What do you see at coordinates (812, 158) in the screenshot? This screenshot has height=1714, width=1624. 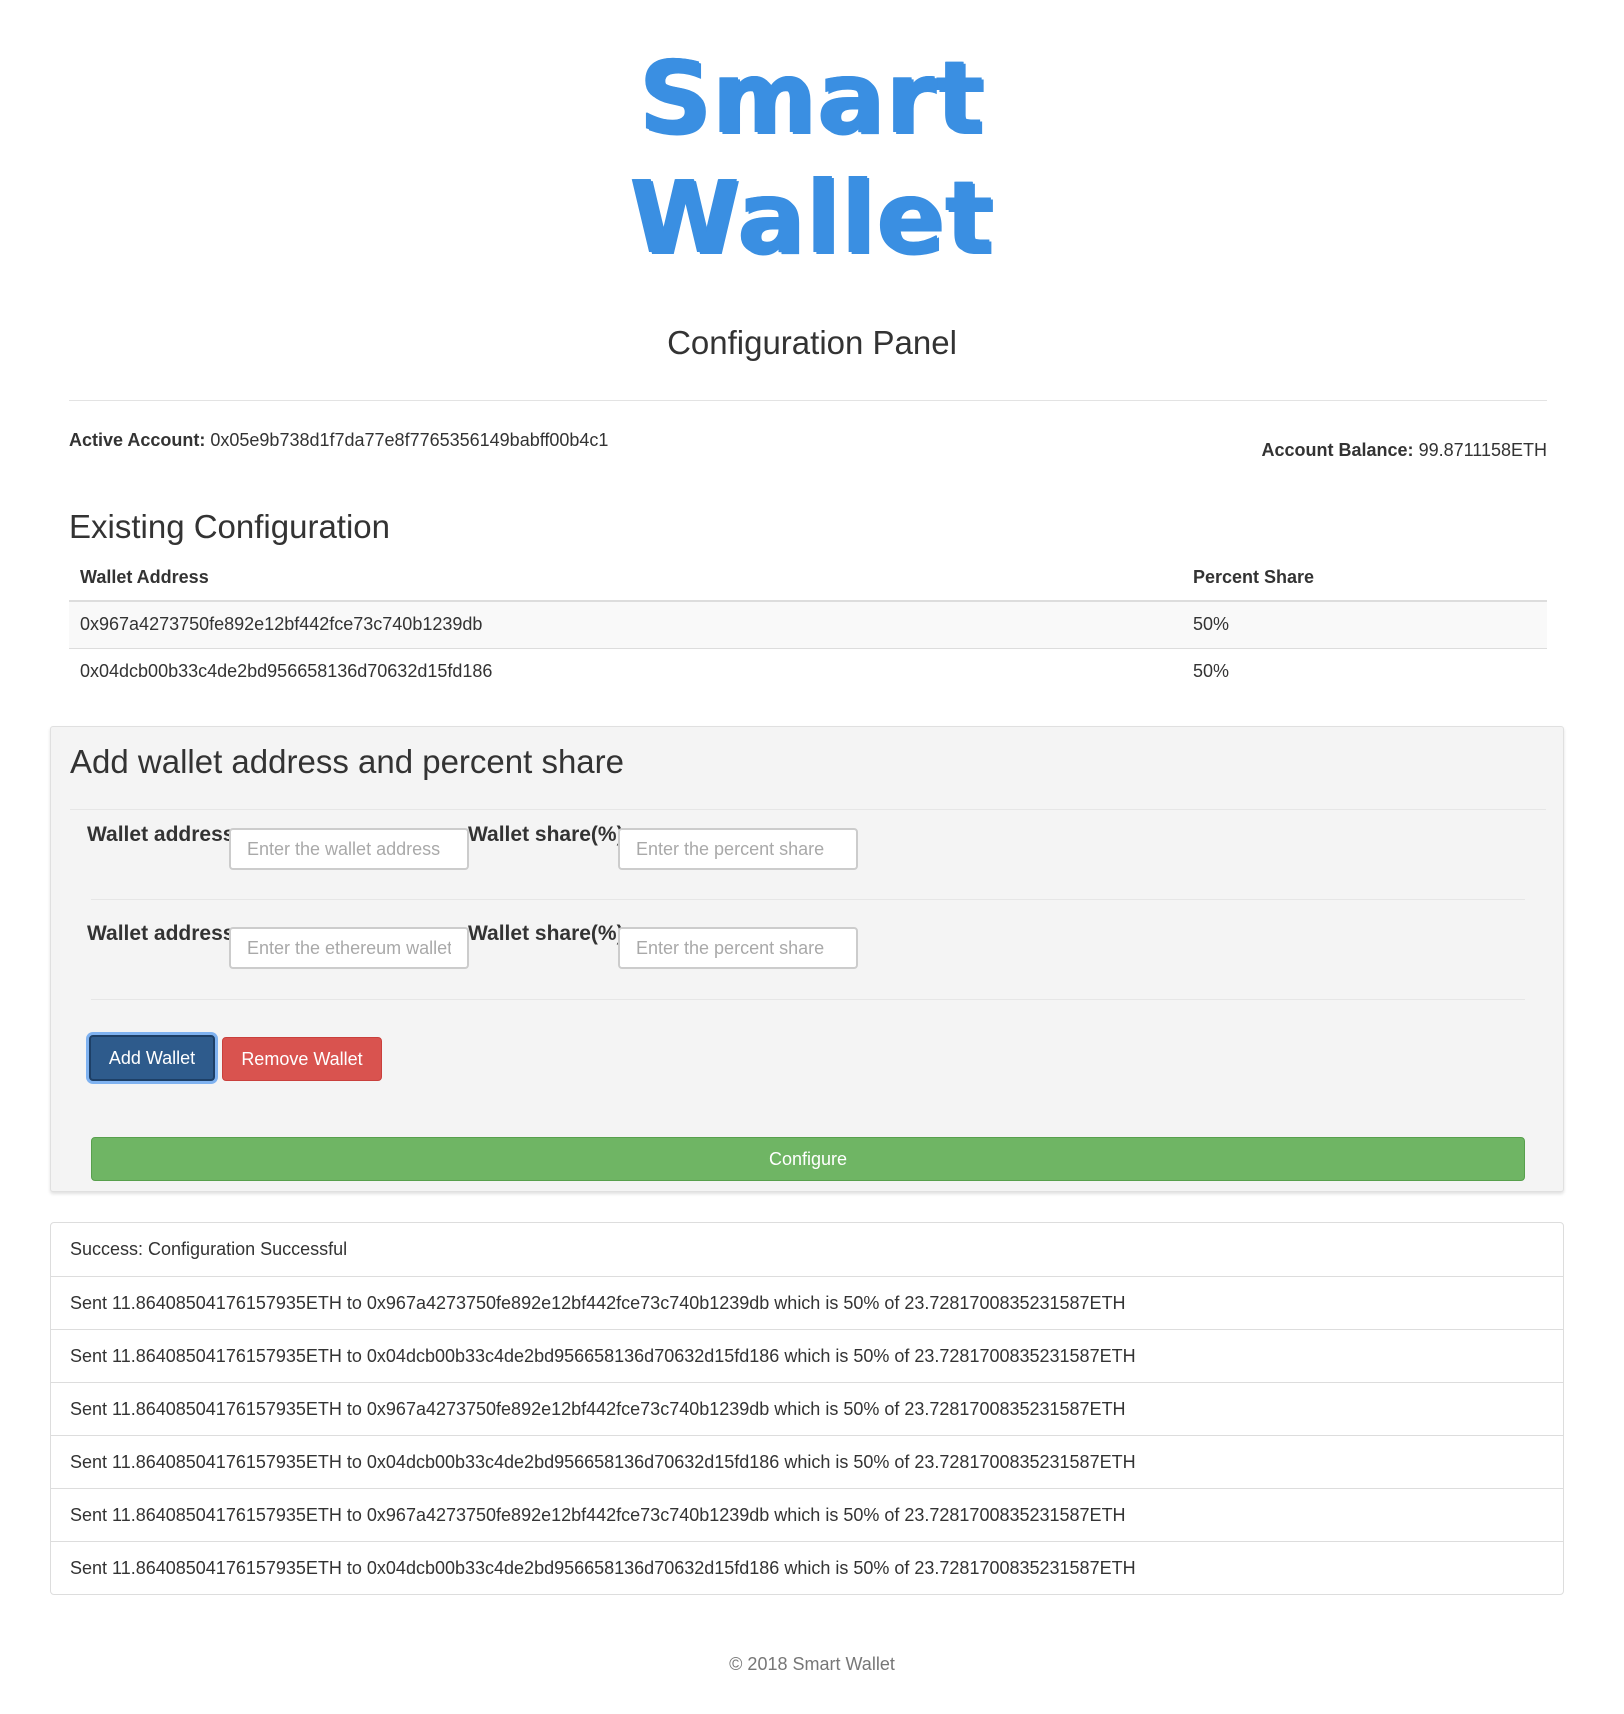 I see `app-logo: Smart Wallet` at bounding box center [812, 158].